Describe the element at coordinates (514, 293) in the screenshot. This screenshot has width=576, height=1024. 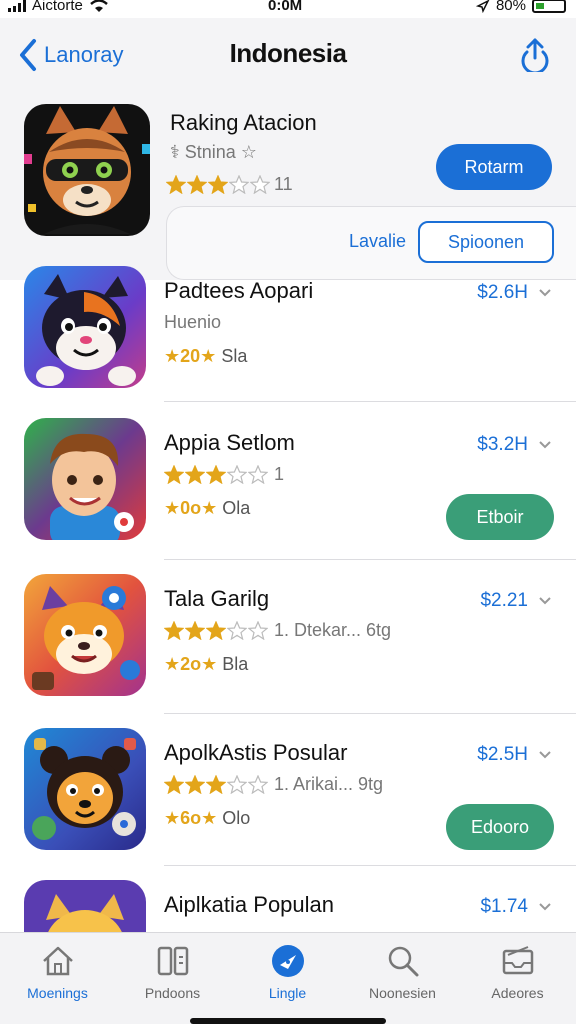
I see `price-button: $2.6H` at that location.